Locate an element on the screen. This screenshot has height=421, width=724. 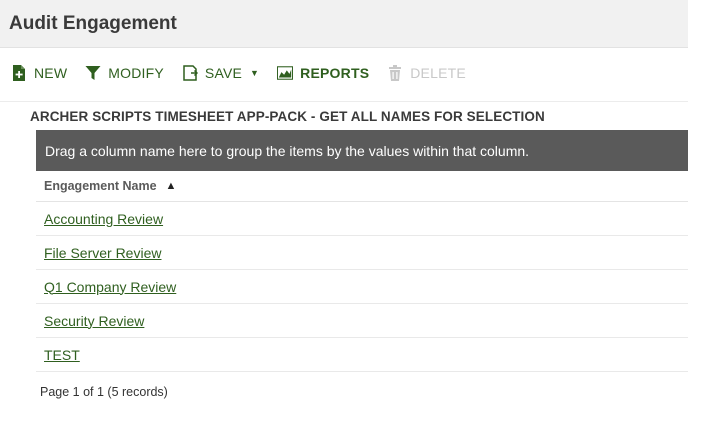
modify-button: MODIFY is located at coordinates (124, 73).